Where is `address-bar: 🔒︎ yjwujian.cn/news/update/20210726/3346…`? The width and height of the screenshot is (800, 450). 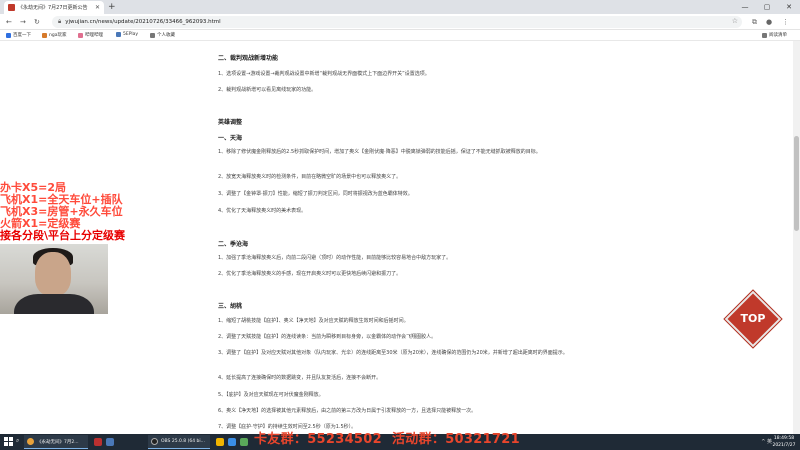
address-bar: 🔒︎ yjwujian.cn/news/update/20210726/3346… is located at coordinates (397, 22).